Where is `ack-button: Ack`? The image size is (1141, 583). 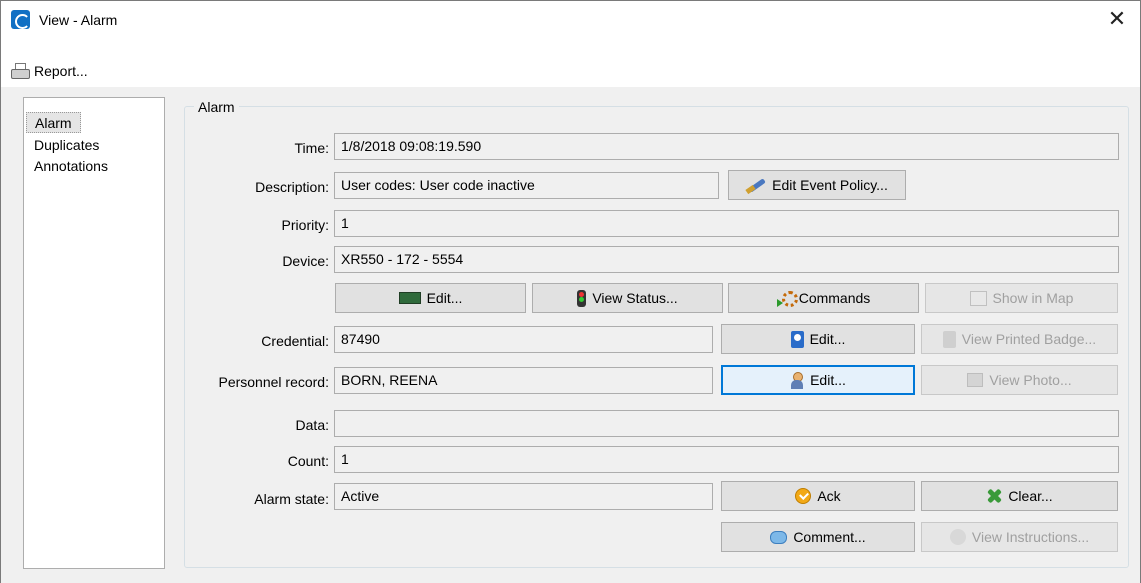
ack-button: Ack is located at coordinates (818, 496).